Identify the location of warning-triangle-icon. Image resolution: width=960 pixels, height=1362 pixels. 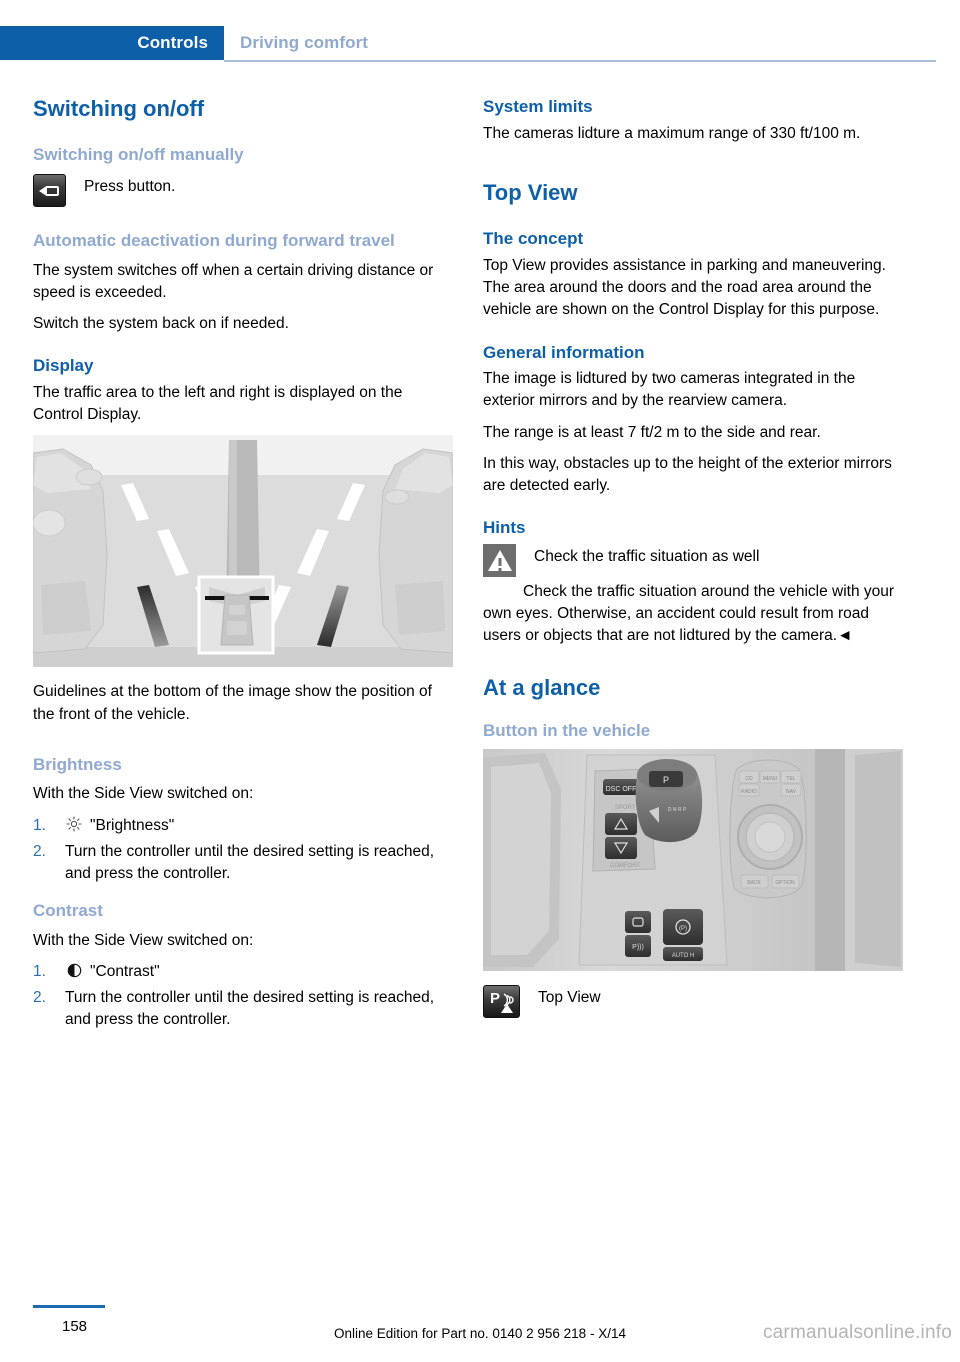
(499, 560).